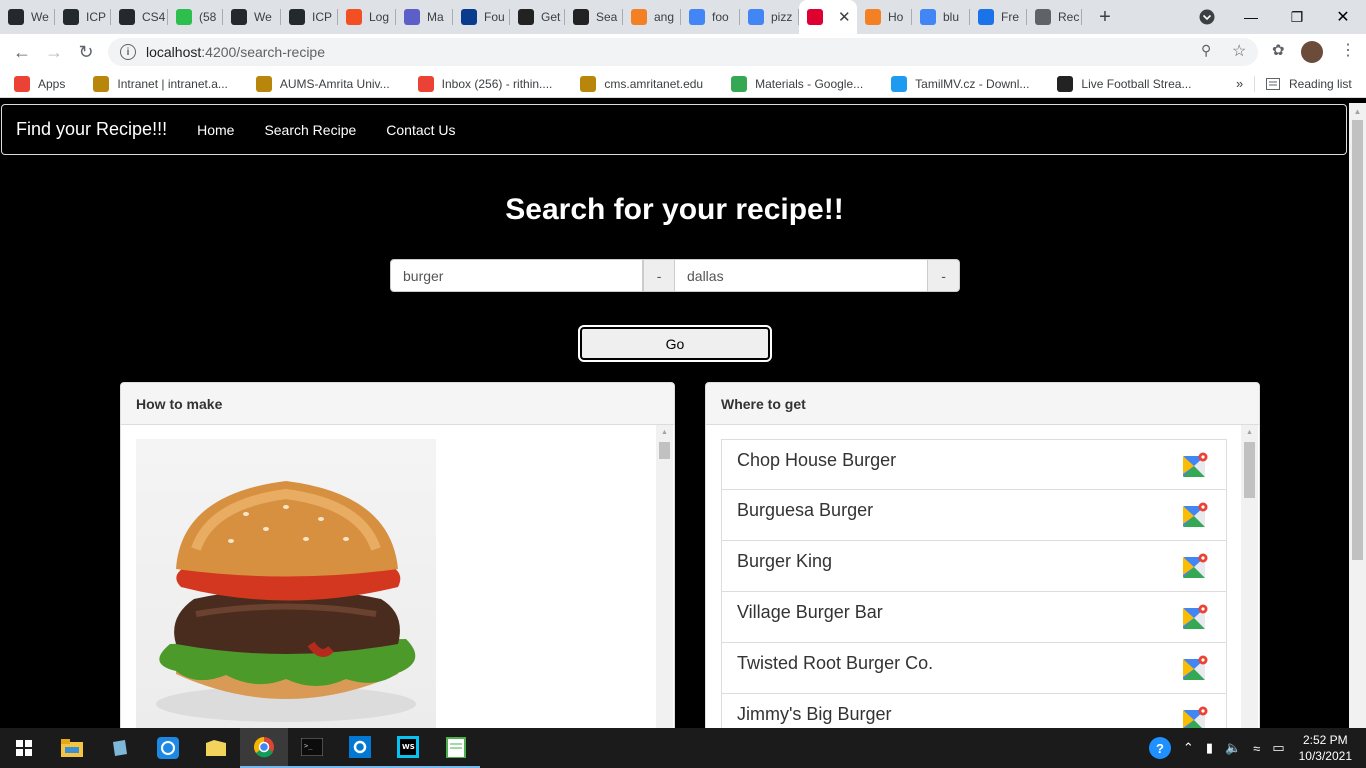 The width and height of the screenshot is (1366, 768). Describe the element at coordinates (652, 17) in the screenshot. I see `browser-tab: ang` at that location.